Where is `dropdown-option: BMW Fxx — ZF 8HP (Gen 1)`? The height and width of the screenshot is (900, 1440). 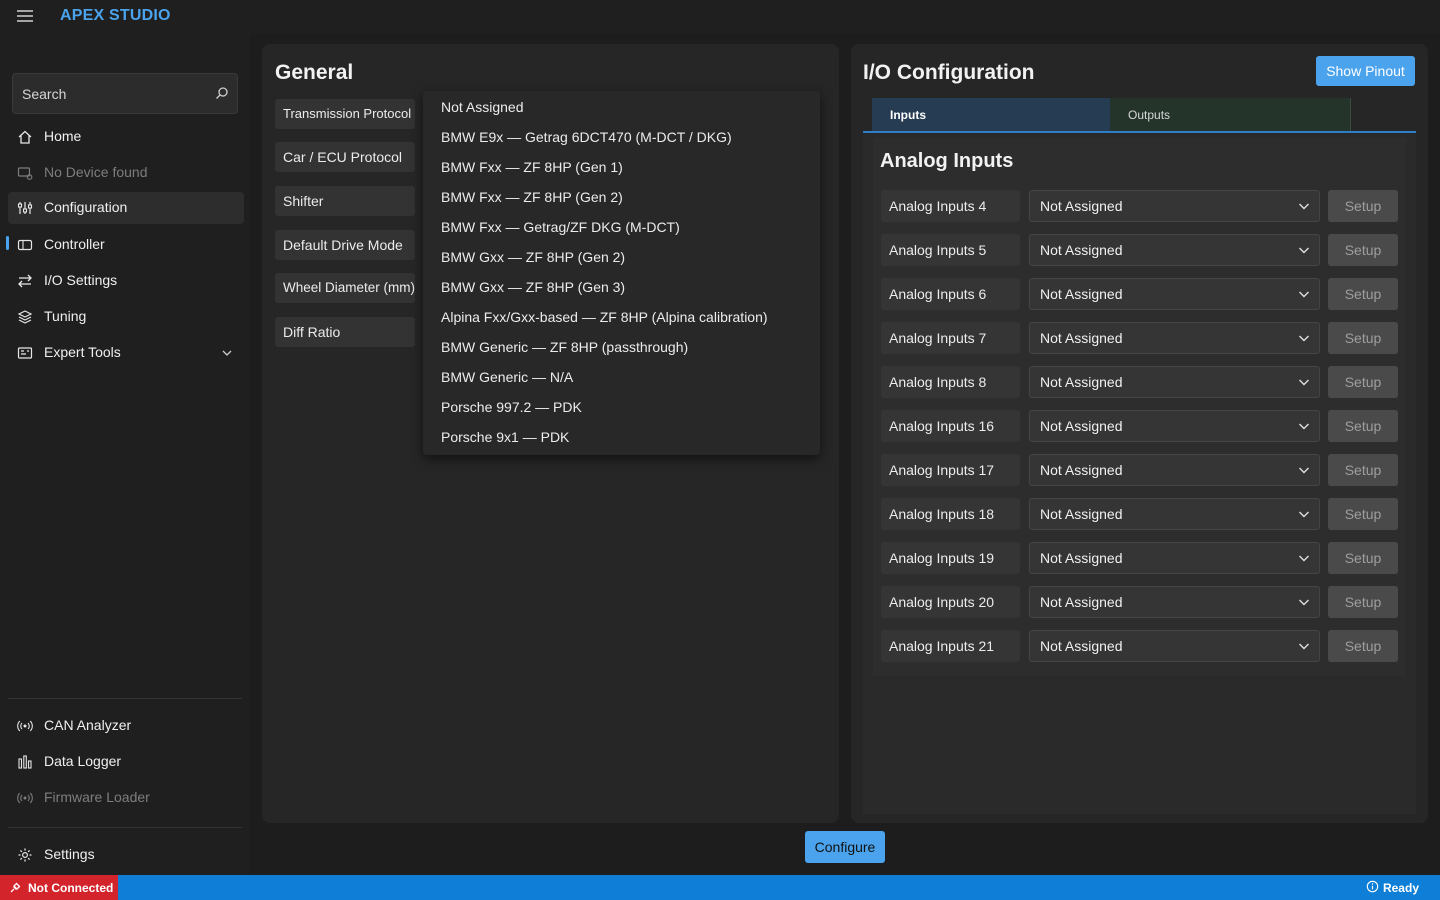
dropdown-option: BMW Fxx — ZF 8HP (Gen 1) is located at coordinates (621, 167).